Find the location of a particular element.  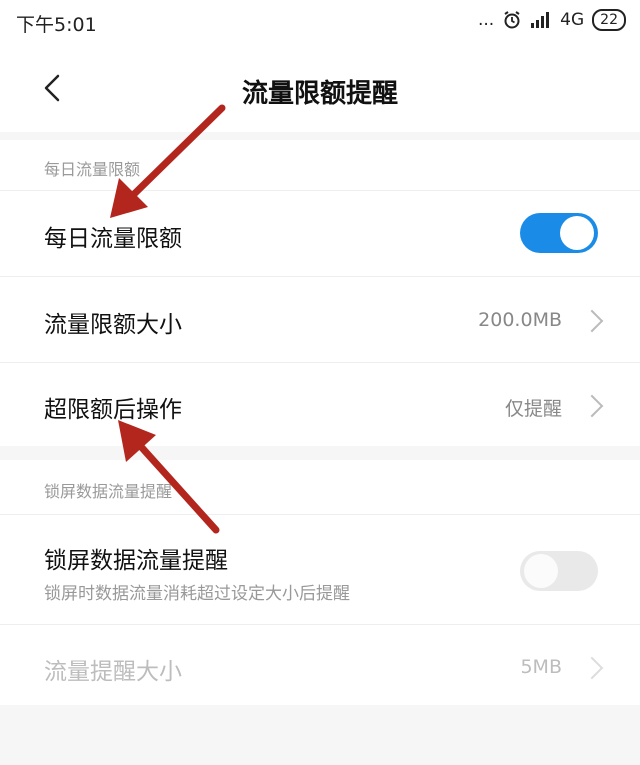

row-daily-limit: 每日流量限额 is located at coordinates (320, 233).